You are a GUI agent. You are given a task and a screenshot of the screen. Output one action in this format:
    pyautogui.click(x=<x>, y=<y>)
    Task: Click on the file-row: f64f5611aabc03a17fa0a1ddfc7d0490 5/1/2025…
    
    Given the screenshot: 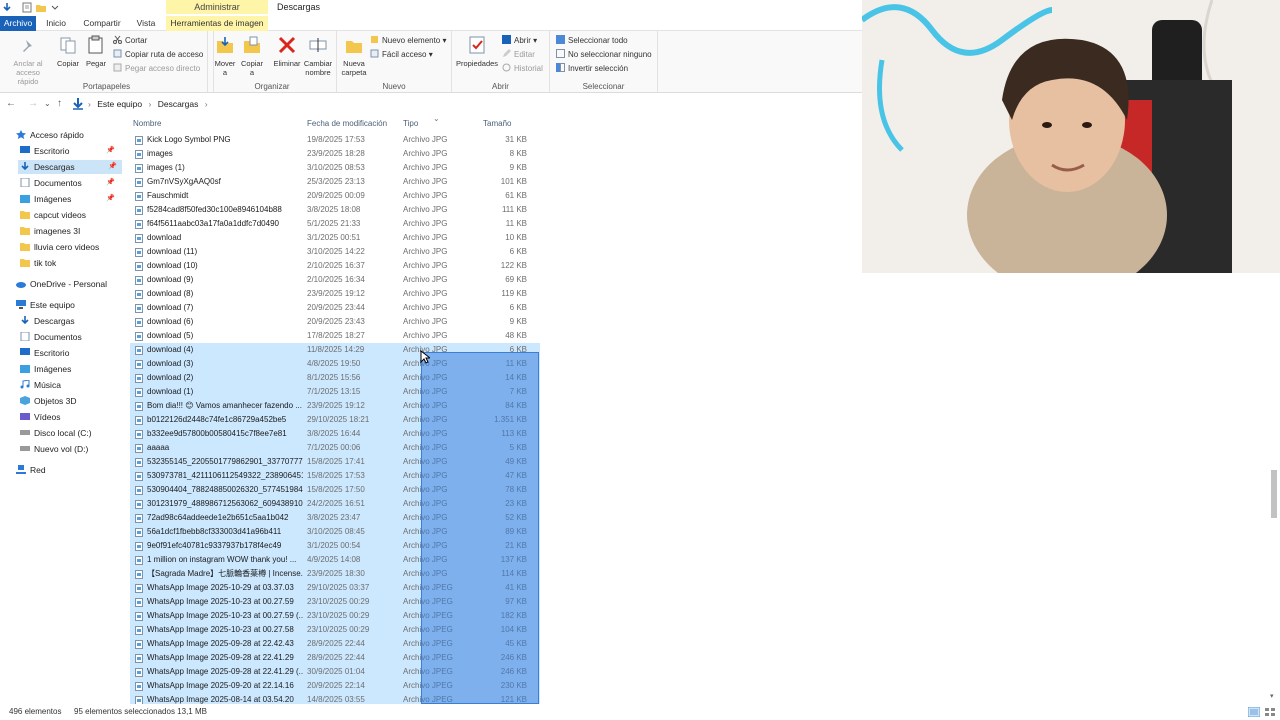 What is the action you would take?
    pyautogui.click(x=335, y=224)
    